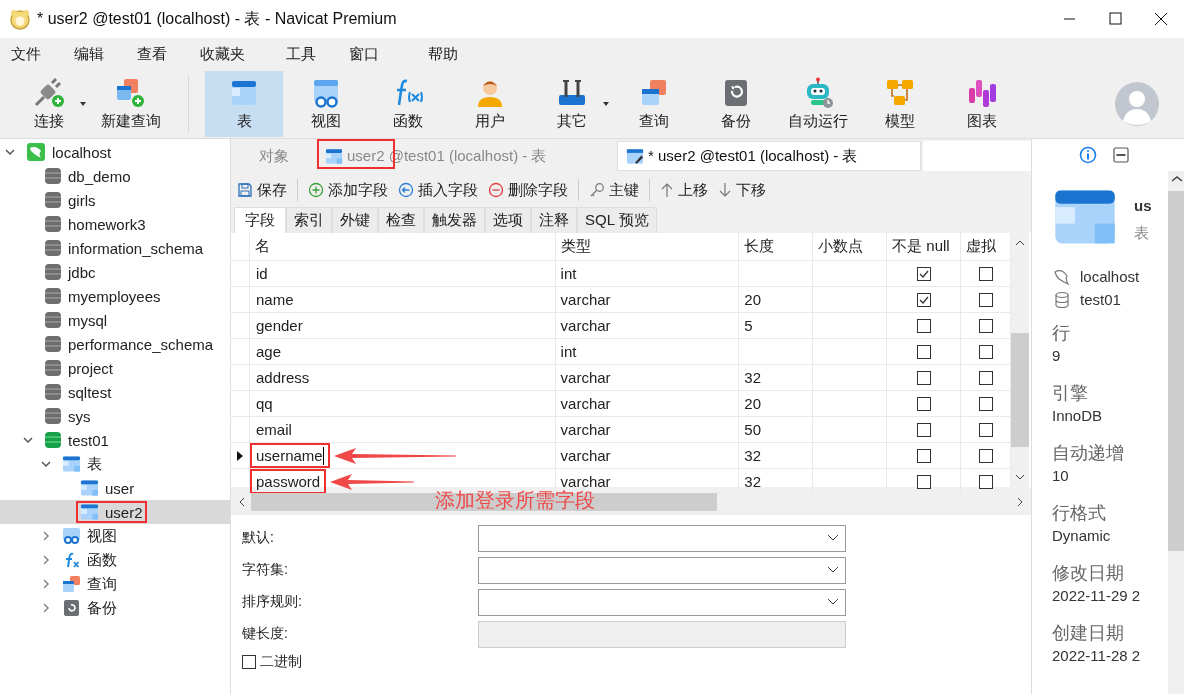 Image resolution: width=1184 pixels, height=694 pixels. Describe the element at coordinates (136, 248) in the screenshot. I see `tree-item: information_schema` at that location.